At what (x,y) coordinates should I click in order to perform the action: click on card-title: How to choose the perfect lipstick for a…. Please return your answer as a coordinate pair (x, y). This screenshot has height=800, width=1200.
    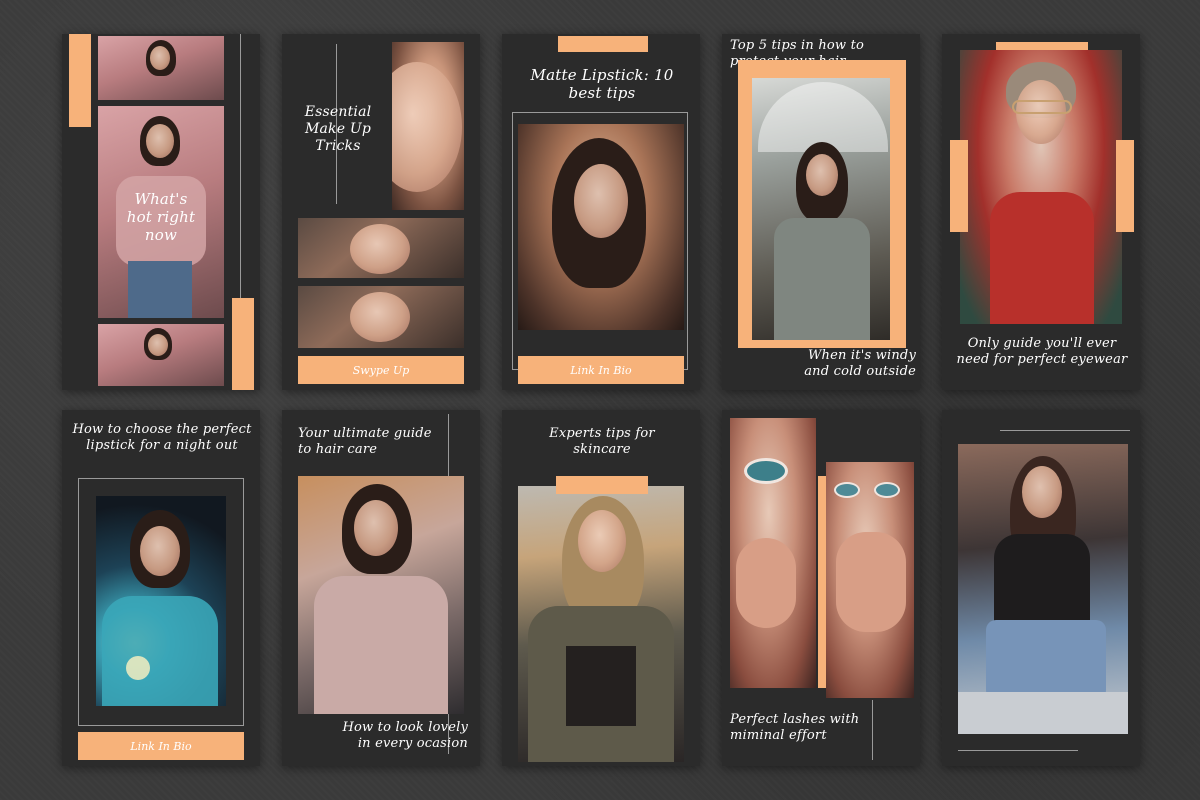
    Looking at the image, I should click on (162, 437).